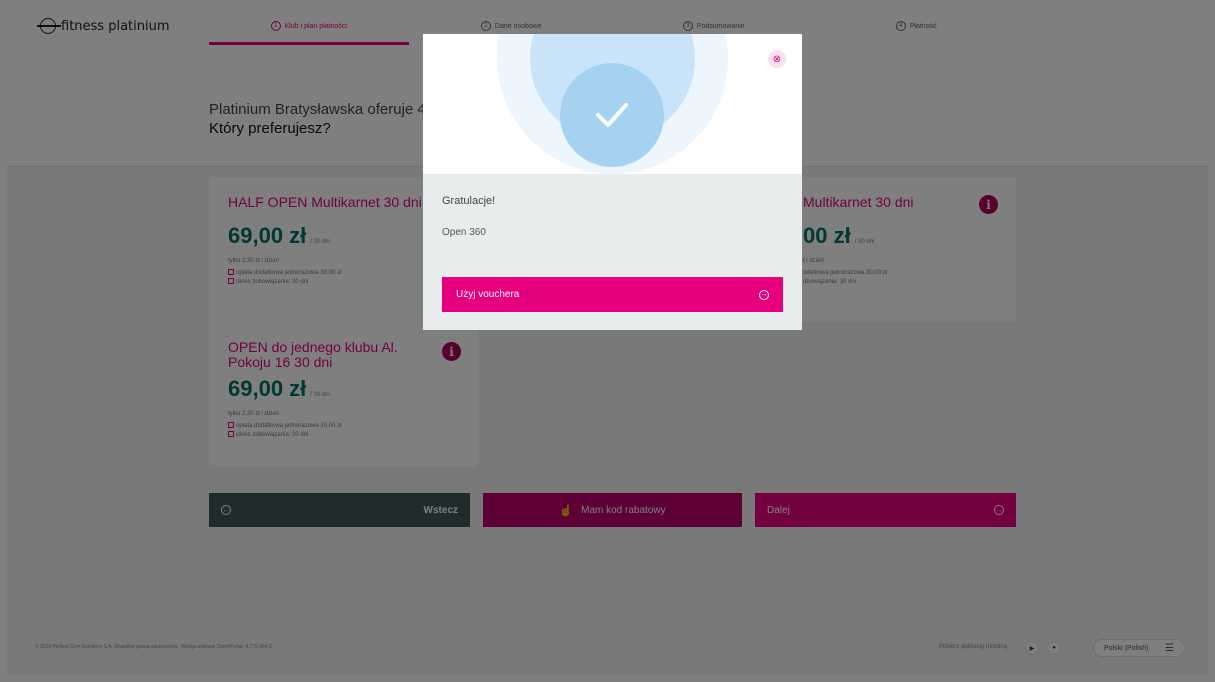 The width and height of the screenshot is (1215, 682). What do you see at coordinates (469, 201) in the screenshot?
I see `modal-heading: Gratulacje!` at bounding box center [469, 201].